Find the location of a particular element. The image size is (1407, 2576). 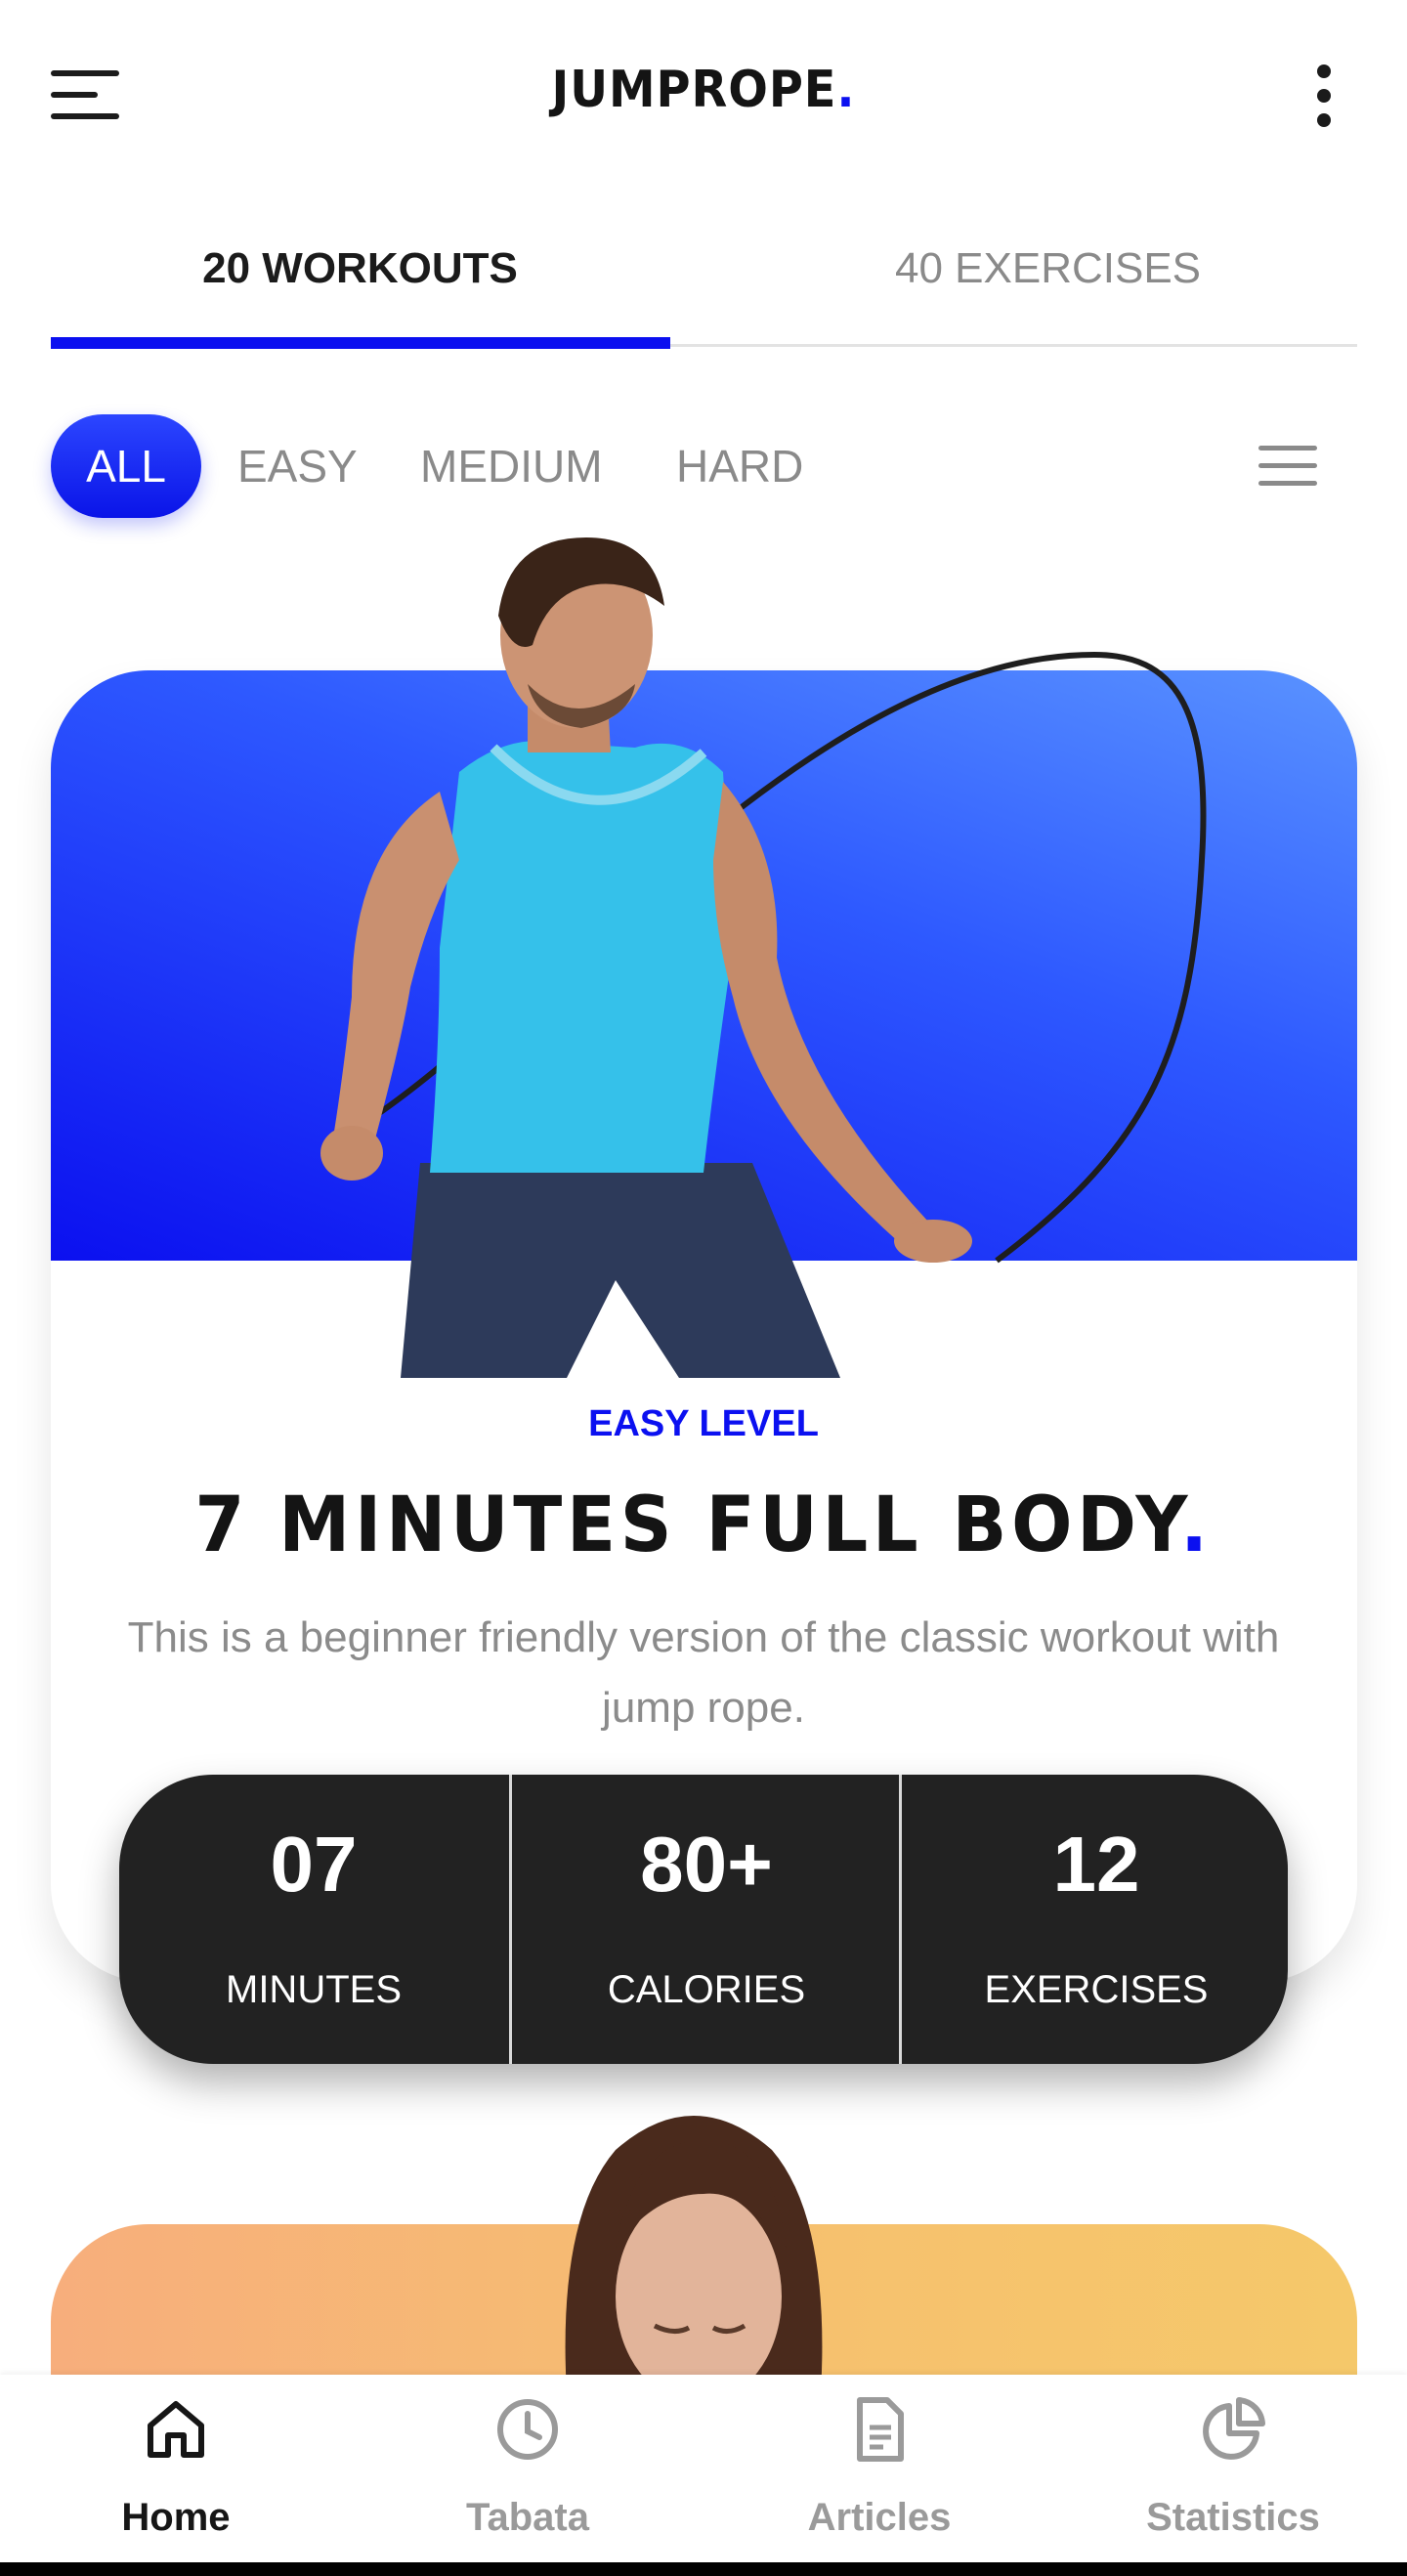

filter-chip-all: ALL is located at coordinates (126, 466).